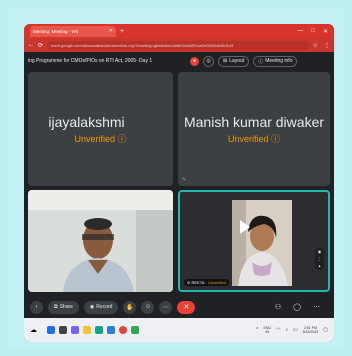 The width and height of the screenshot is (352, 356). I want to click on participant-tile: Manish kumar diwaker Unverified ⓘ ✎, so click(254, 129).